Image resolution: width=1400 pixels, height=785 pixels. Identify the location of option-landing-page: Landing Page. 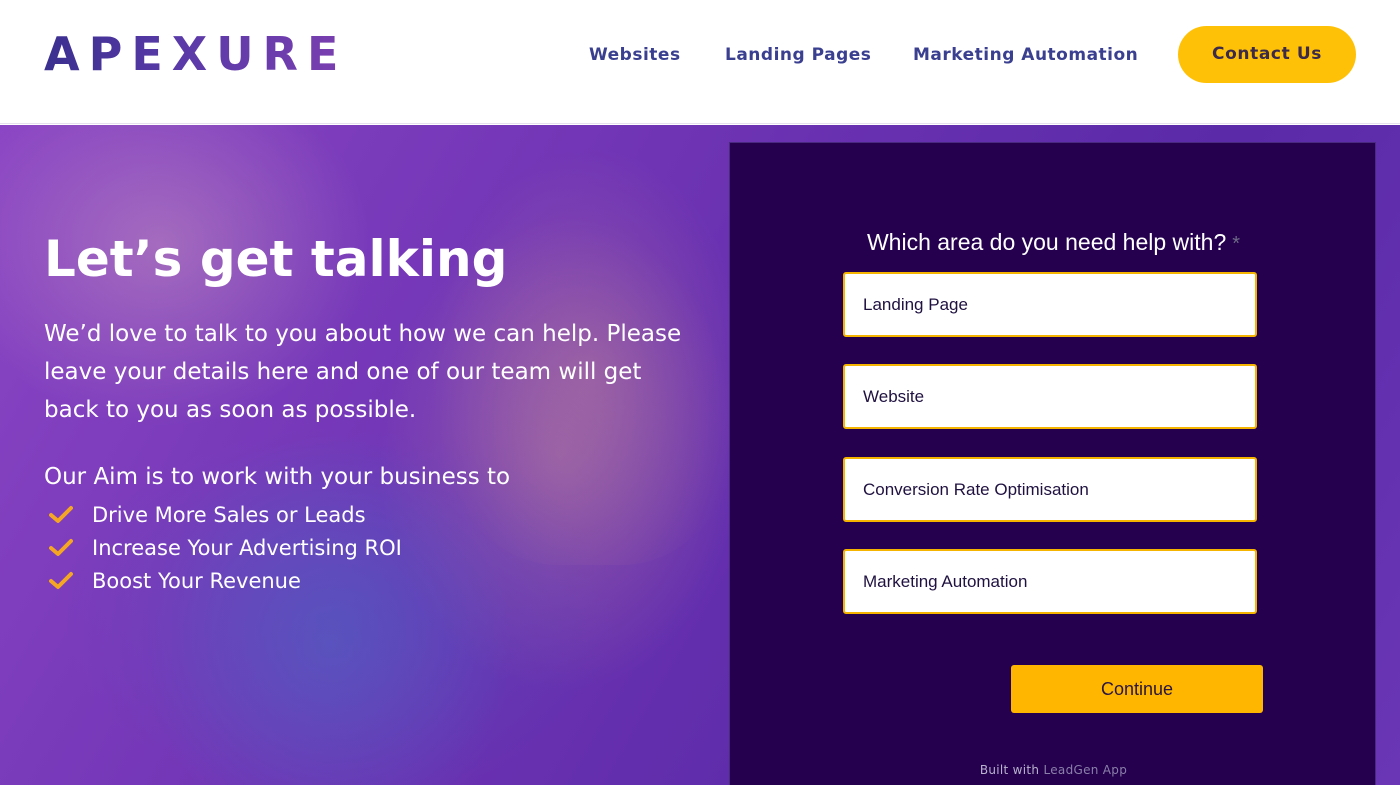
(1050, 304).